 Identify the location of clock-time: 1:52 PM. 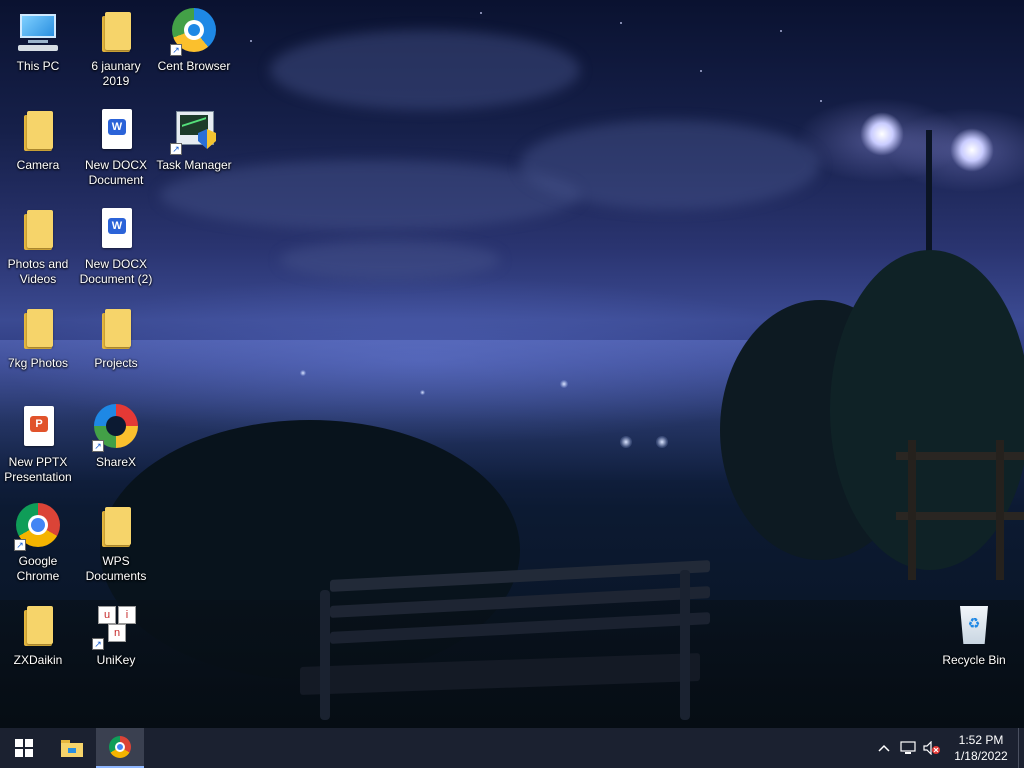
(981, 740).